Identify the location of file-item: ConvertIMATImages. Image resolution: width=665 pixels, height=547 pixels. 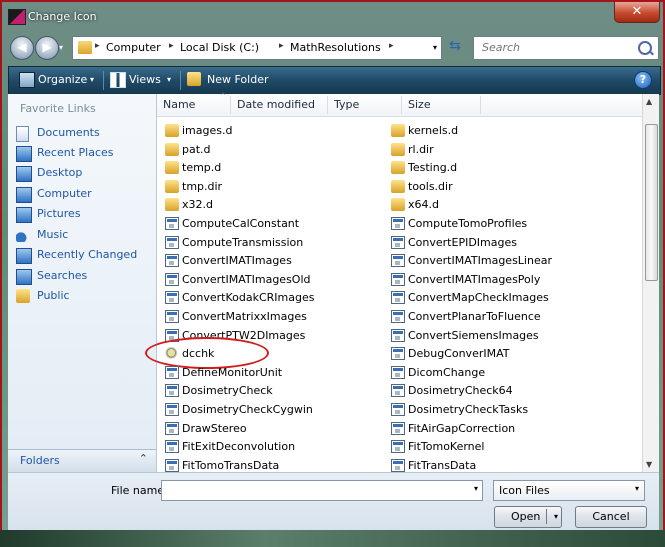
(267, 261).